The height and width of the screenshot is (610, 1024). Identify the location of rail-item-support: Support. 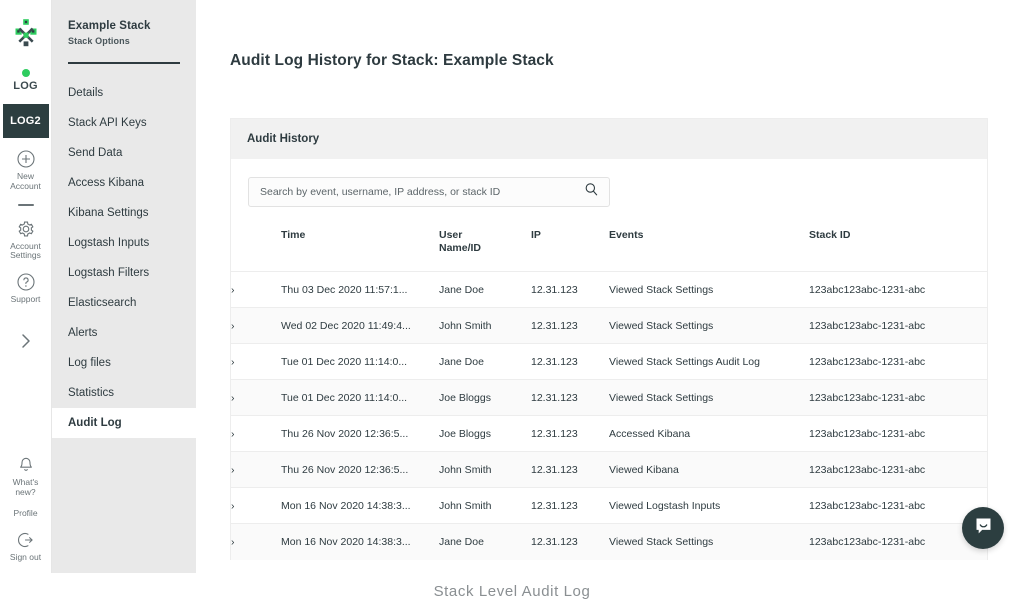
(26, 289).